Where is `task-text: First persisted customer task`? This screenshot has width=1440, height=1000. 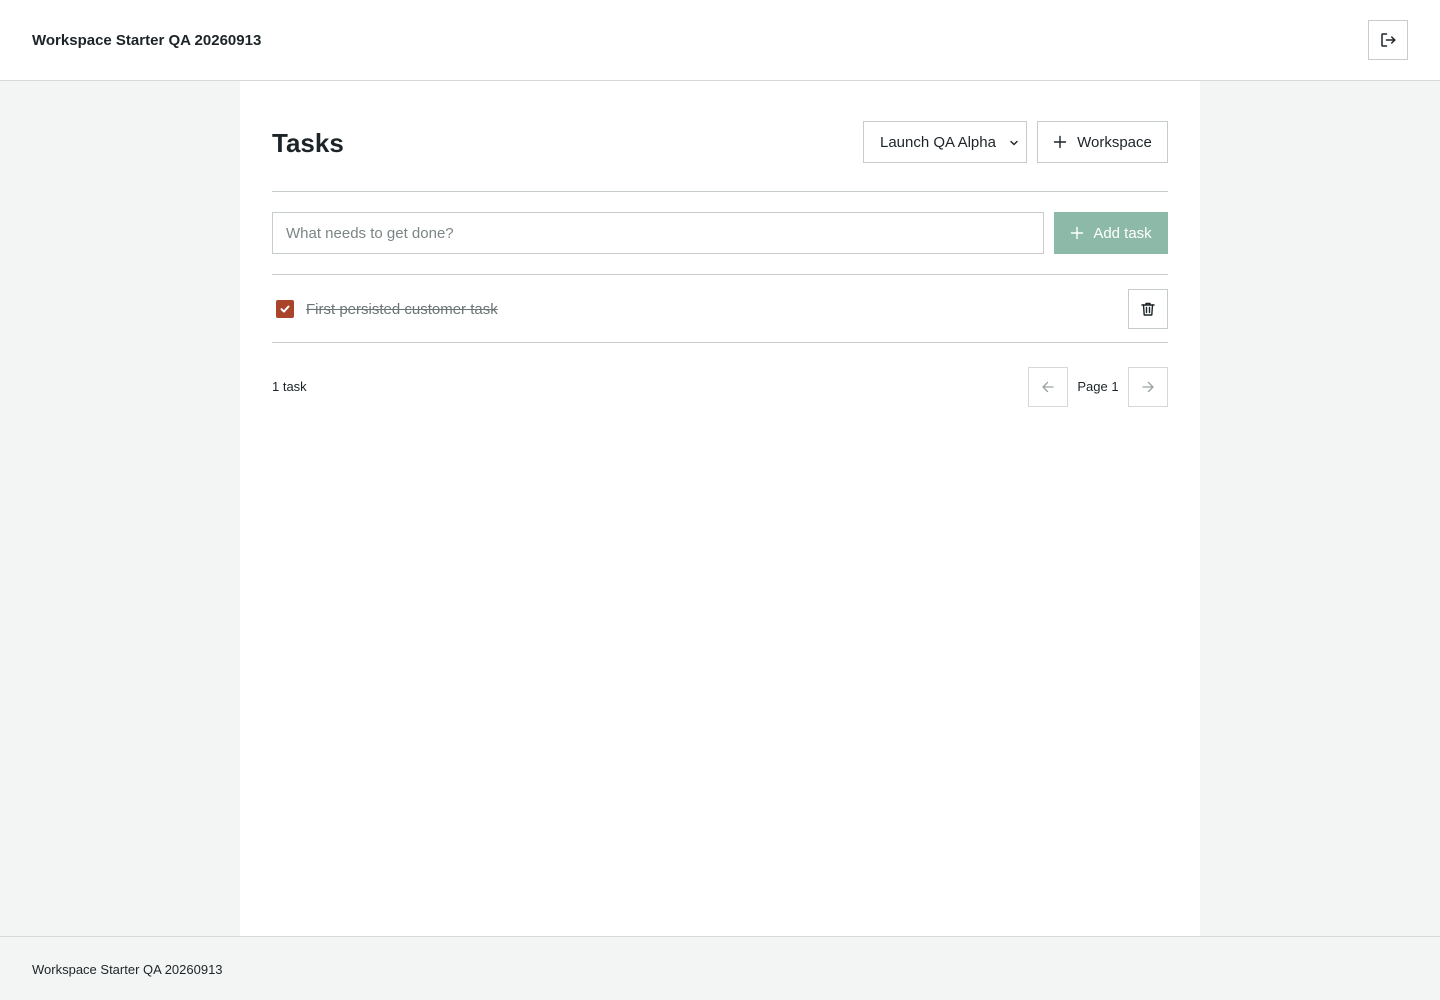
task-text: First persisted customer task is located at coordinates (402, 309).